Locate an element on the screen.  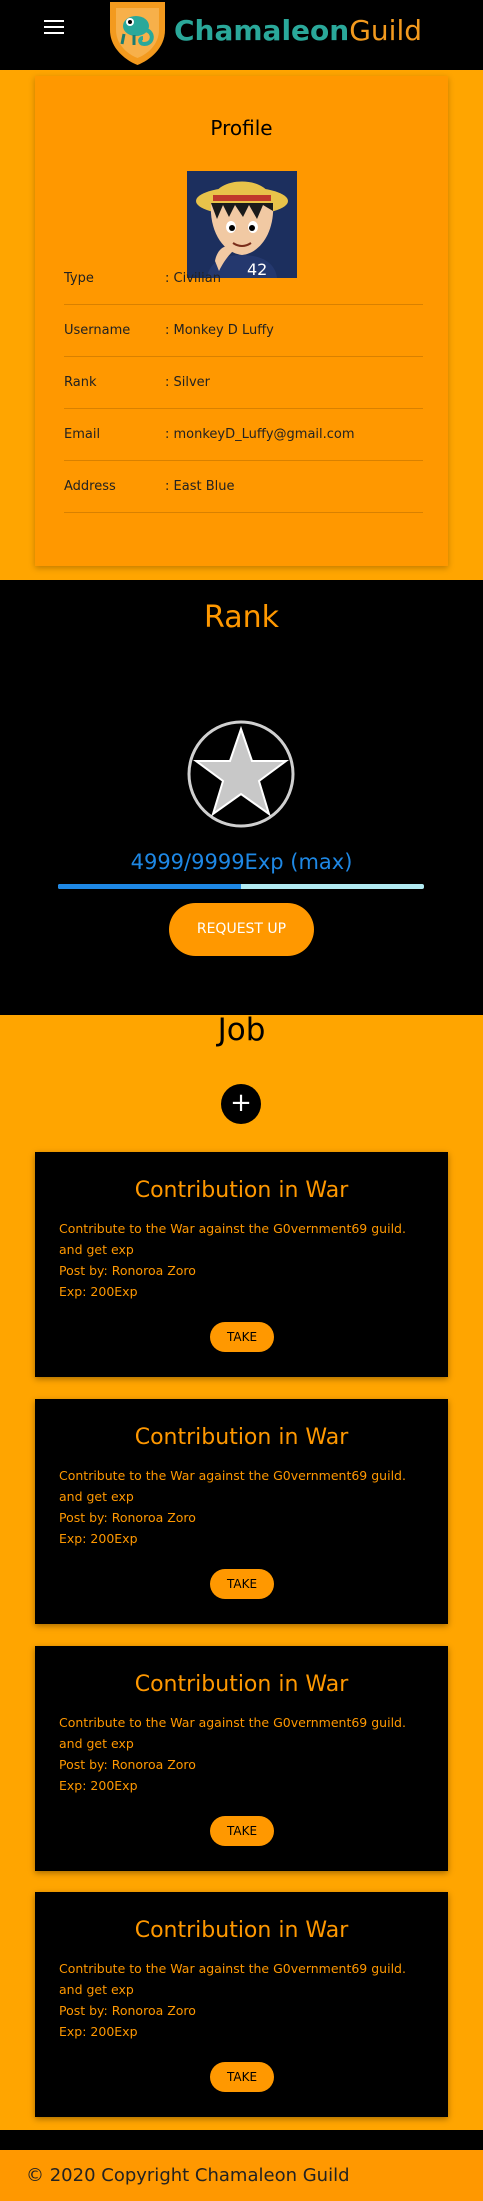
profile-field-value: : Silver is located at coordinates (188, 382).